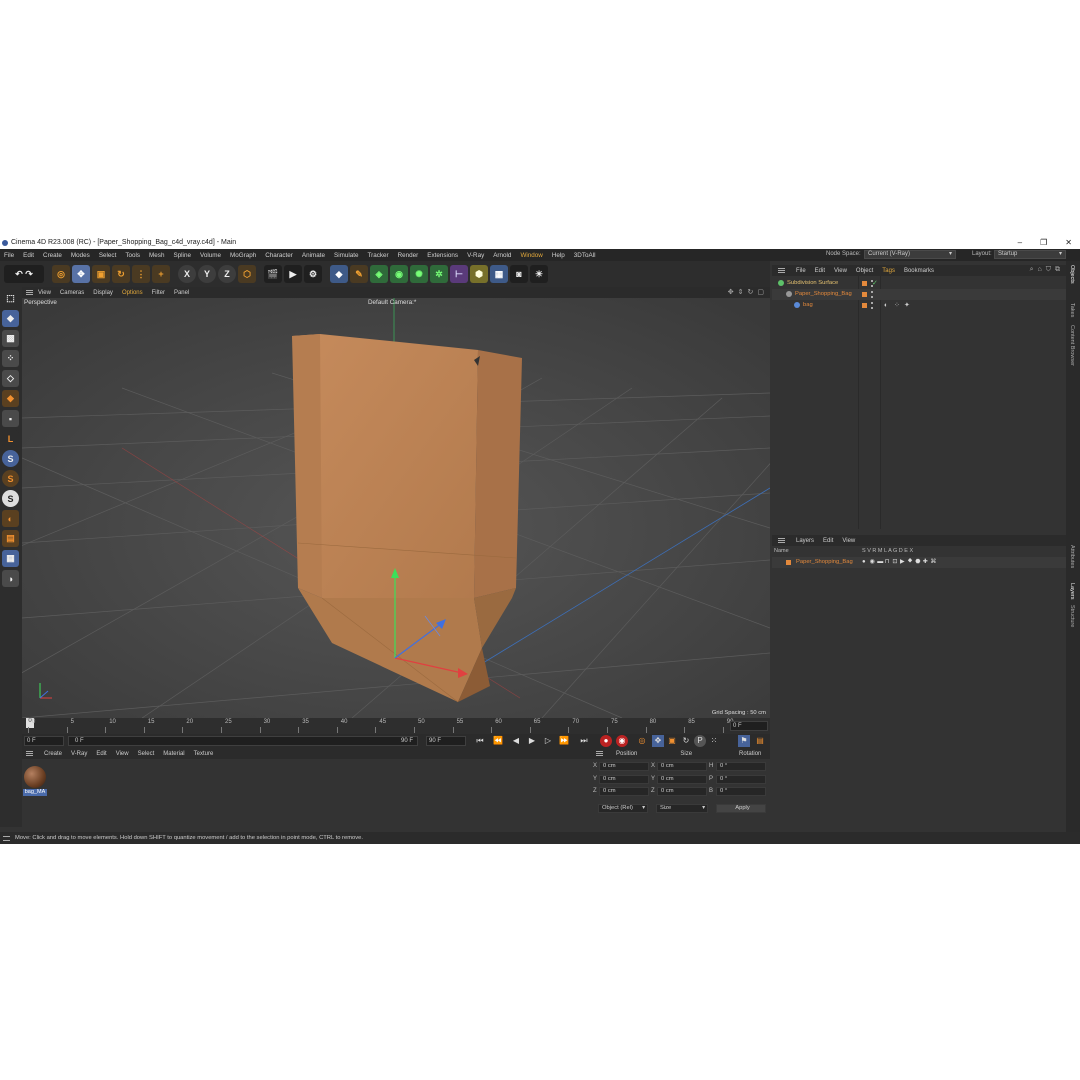 Image resolution: width=1080 pixels, height=1080 pixels. Describe the element at coordinates (910, 254) in the screenshot. I see `node-space-dropdown: Current (V-Ray) ▾` at that location.